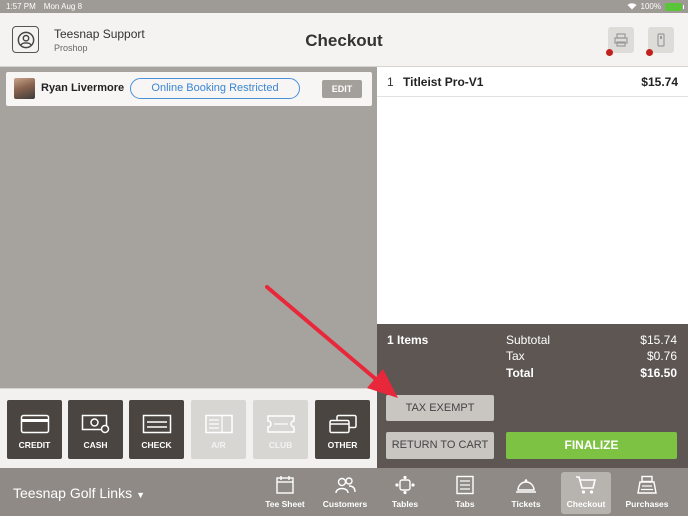  Describe the element at coordinates (218, 445) in the screenshot. I see `ar-label: A/R` at that location.